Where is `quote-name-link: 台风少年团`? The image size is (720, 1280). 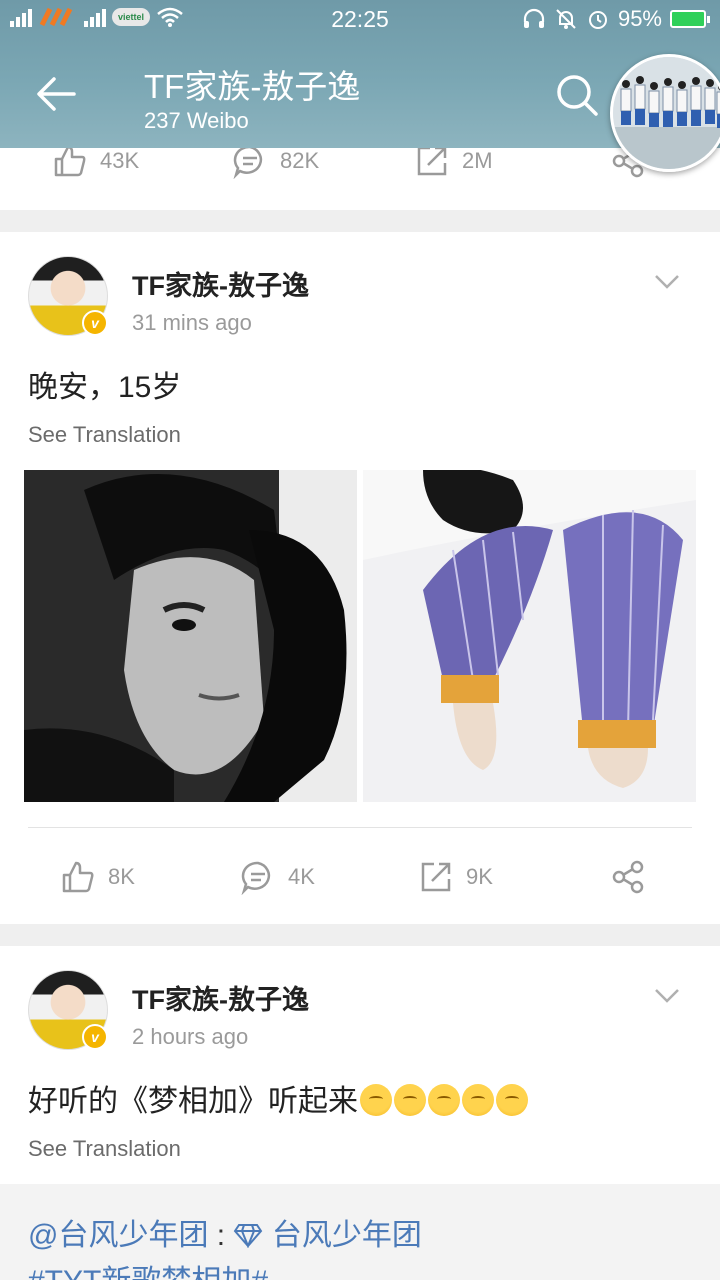
quote-name-link: 台风少年团 is located at coordinates (347, 1235).